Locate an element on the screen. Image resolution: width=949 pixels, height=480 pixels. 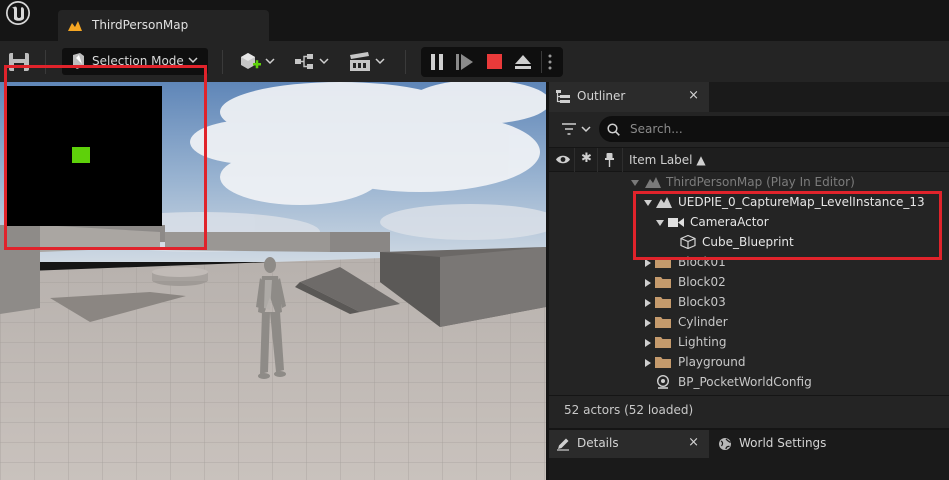
tab-outliner: Outliner × is located at coordinates (629, 97).